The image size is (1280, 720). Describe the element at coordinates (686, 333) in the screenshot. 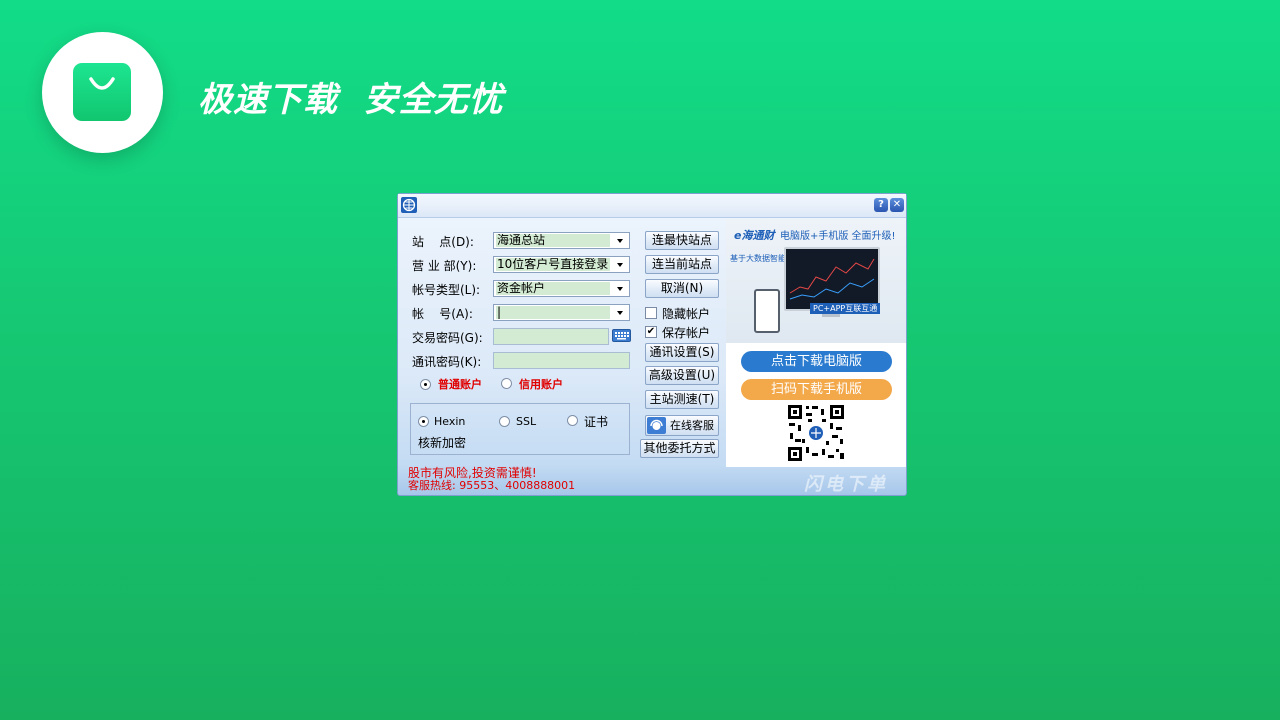

I see `save-account-label: 保存帐户` at that location.